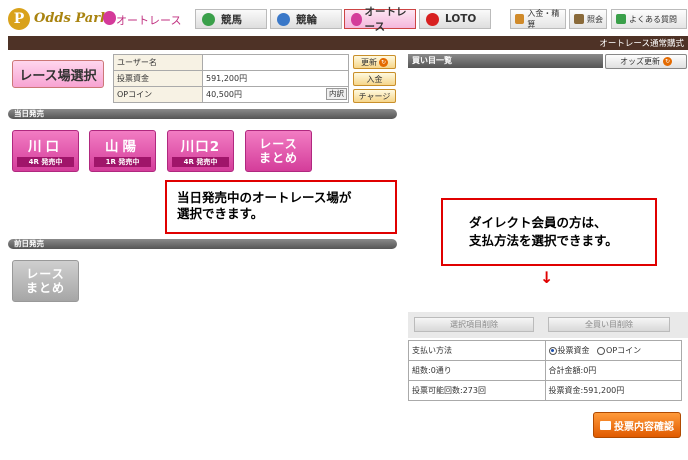  I want to click on tab-keiba: 競馬, so click(231, 19).